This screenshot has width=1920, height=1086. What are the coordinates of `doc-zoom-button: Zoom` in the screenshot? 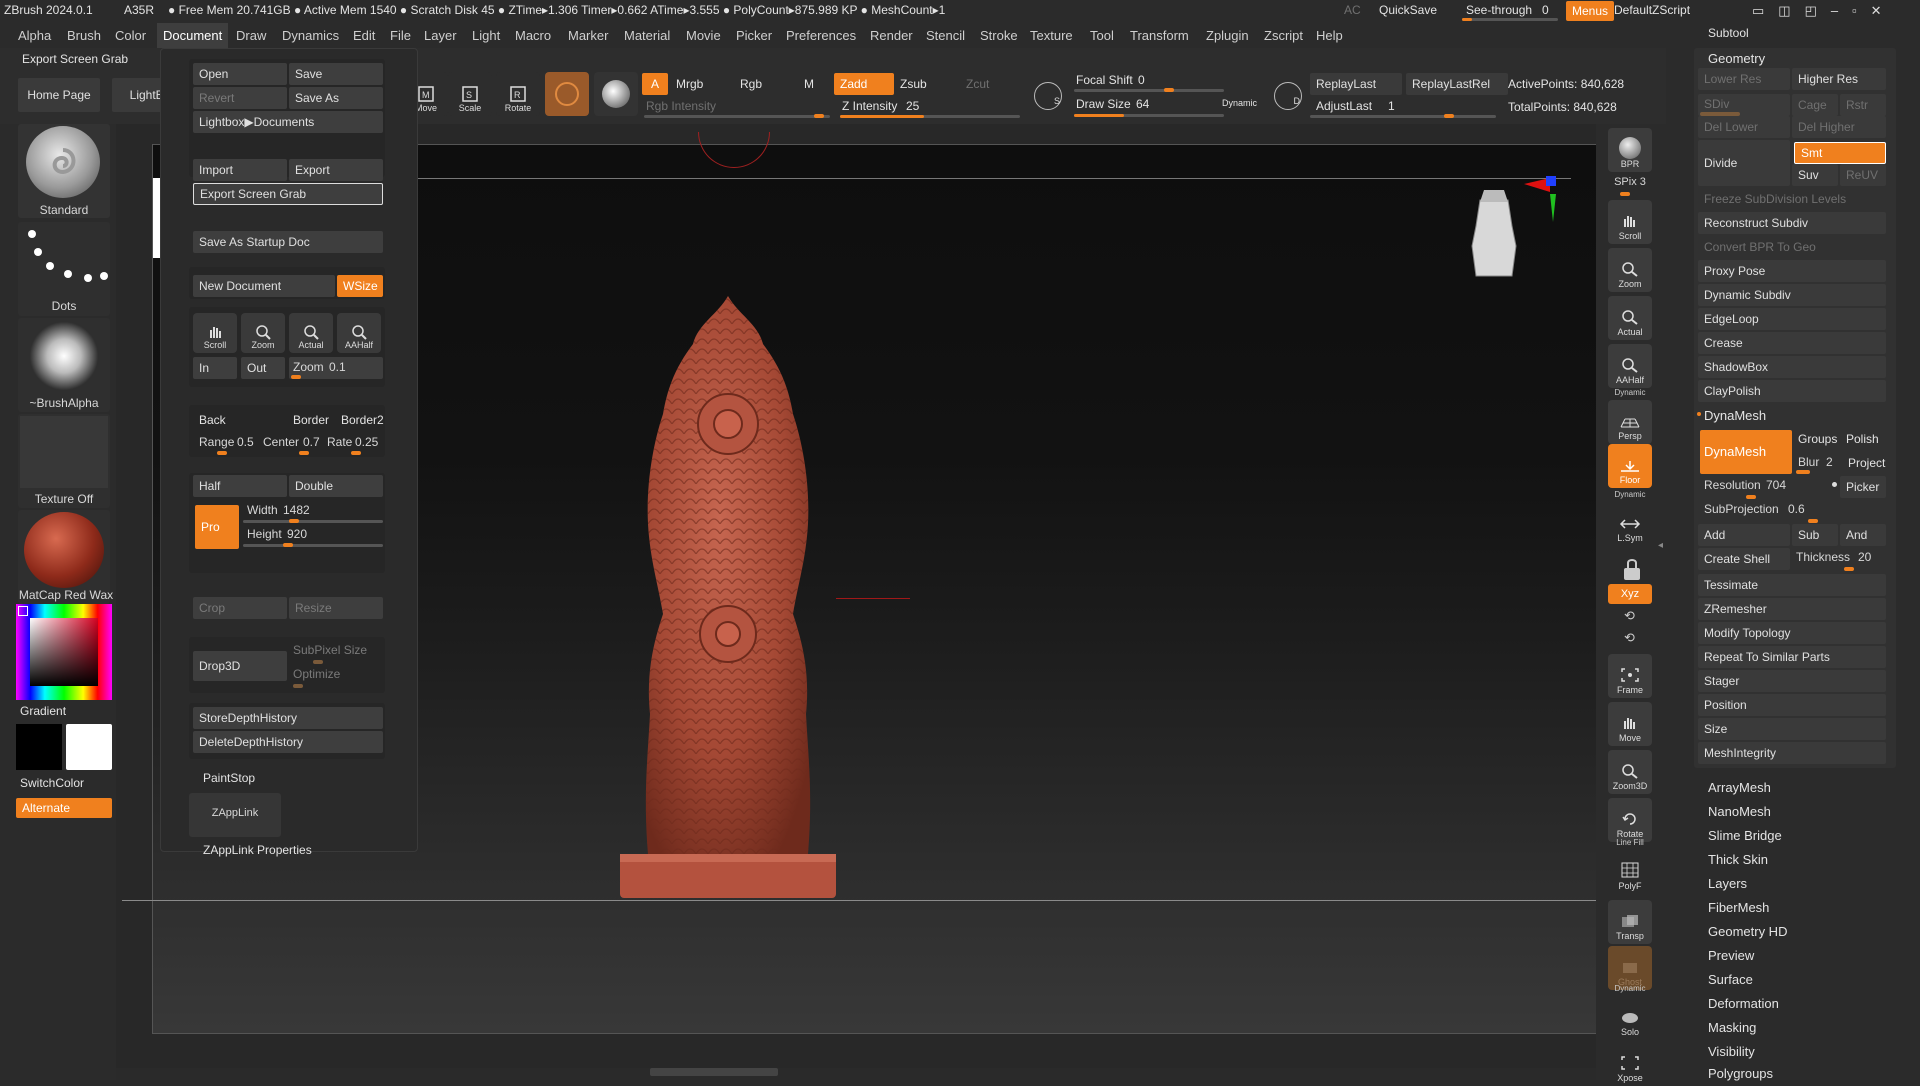 It's located at (263, 333).